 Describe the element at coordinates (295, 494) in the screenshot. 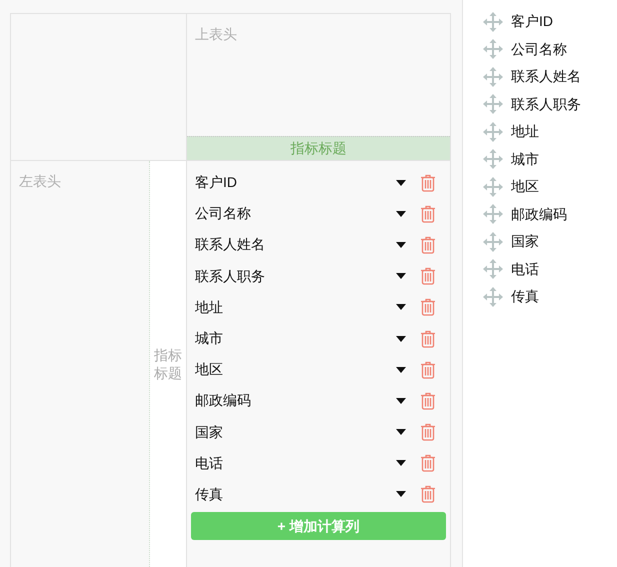

I see `metric-item: 传真` at that location.